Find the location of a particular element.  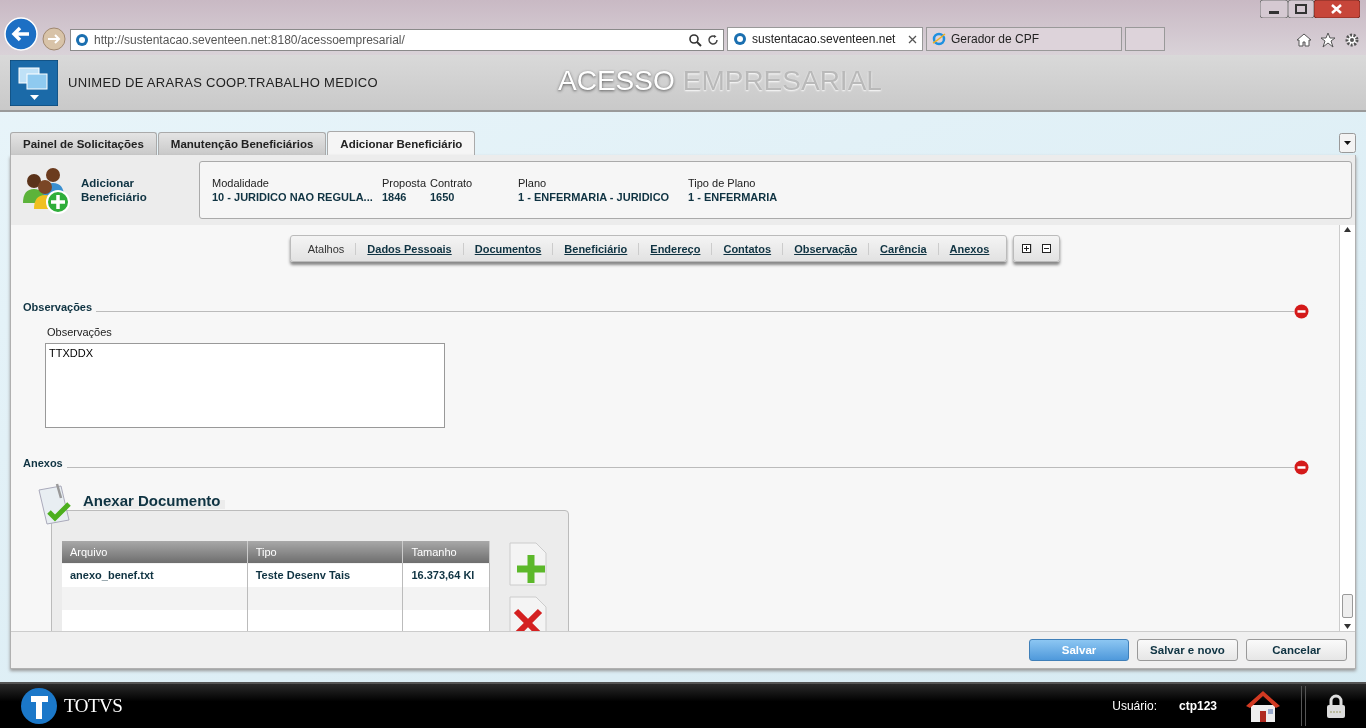

user-name: ctp123 is located at coordinates (1197, 706).